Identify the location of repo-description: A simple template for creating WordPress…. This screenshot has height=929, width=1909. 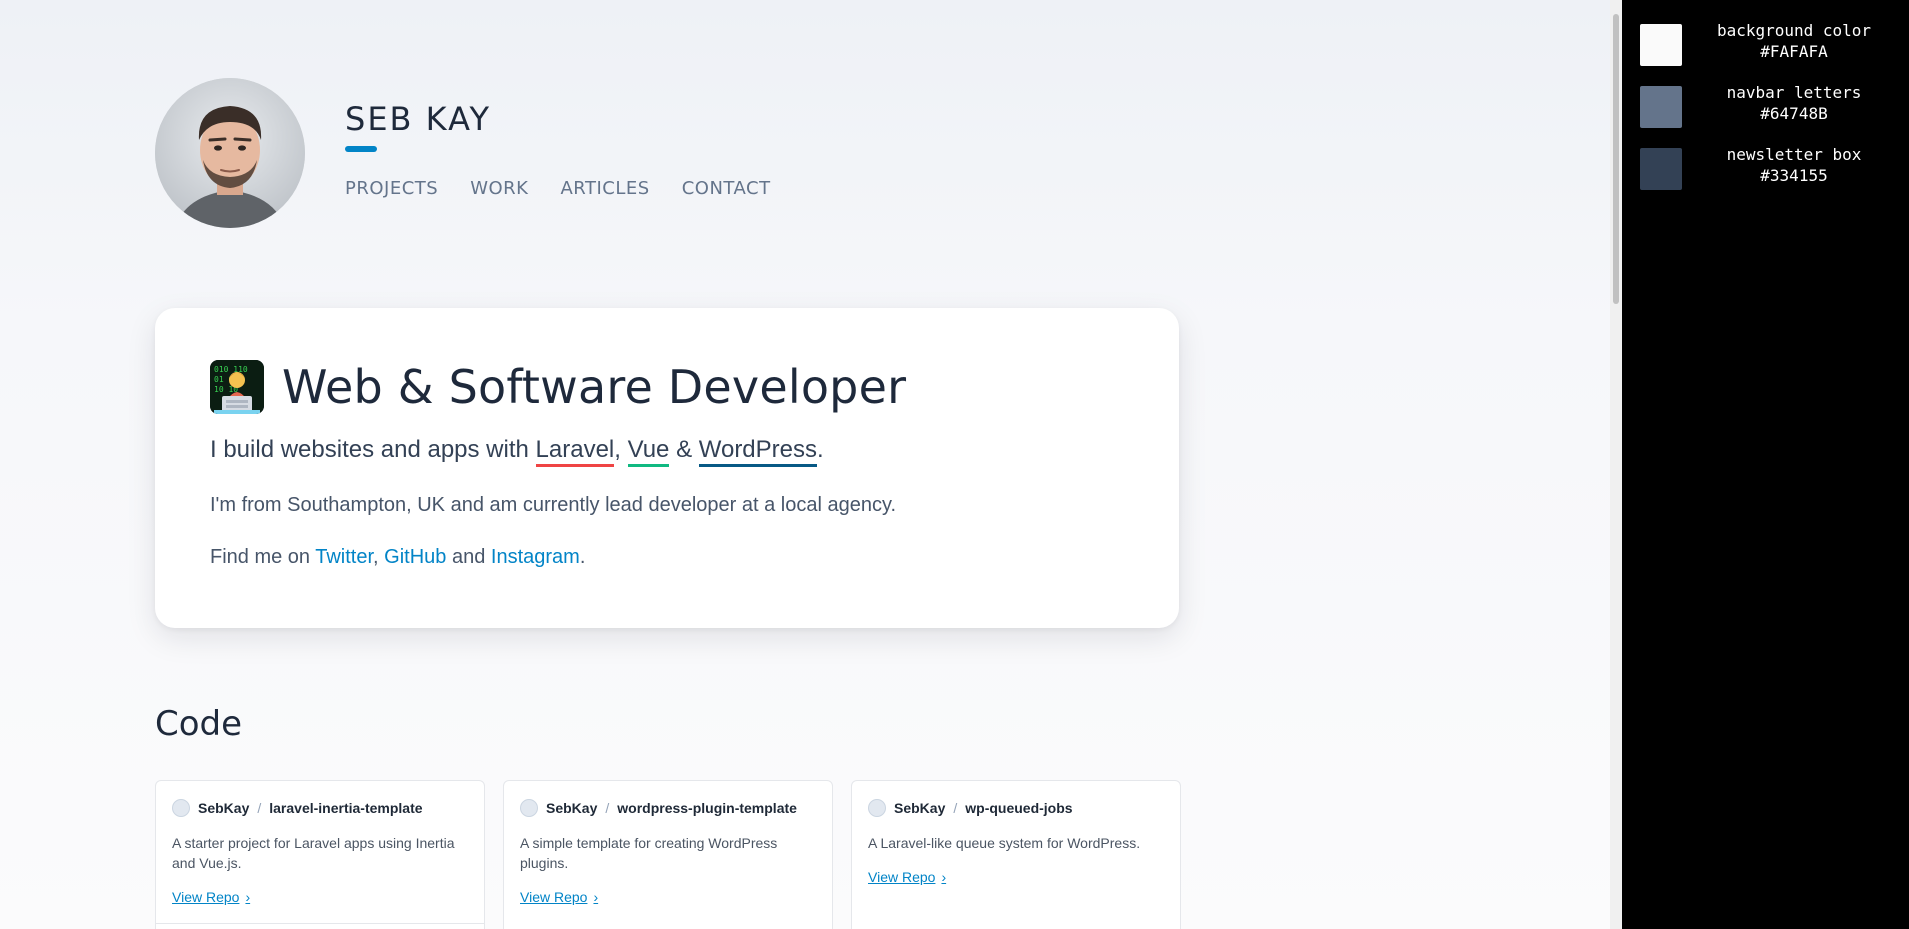
(649, 853).